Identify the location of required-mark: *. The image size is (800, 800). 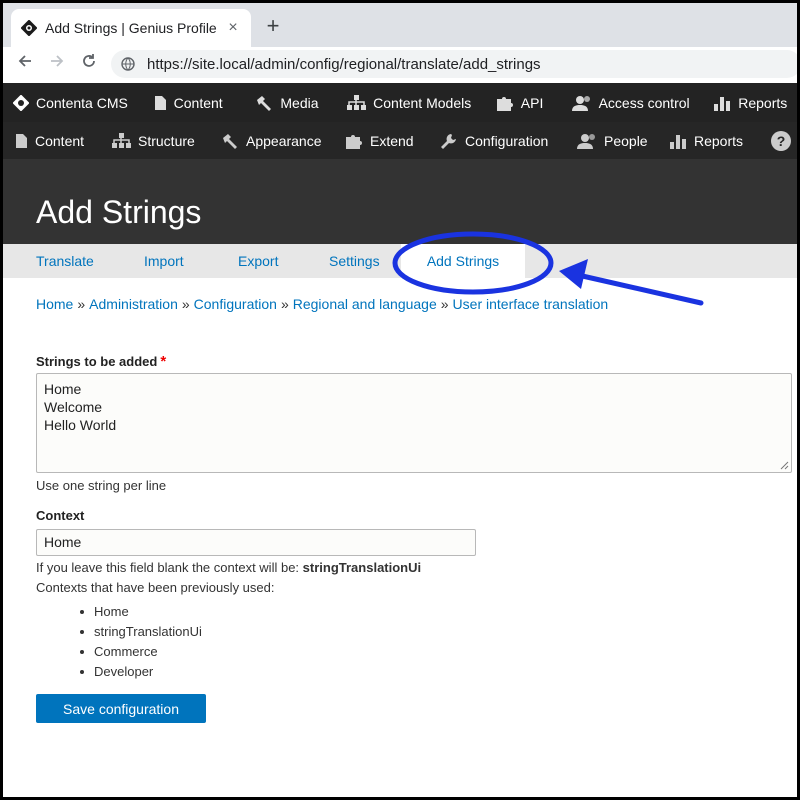
(163, 361).